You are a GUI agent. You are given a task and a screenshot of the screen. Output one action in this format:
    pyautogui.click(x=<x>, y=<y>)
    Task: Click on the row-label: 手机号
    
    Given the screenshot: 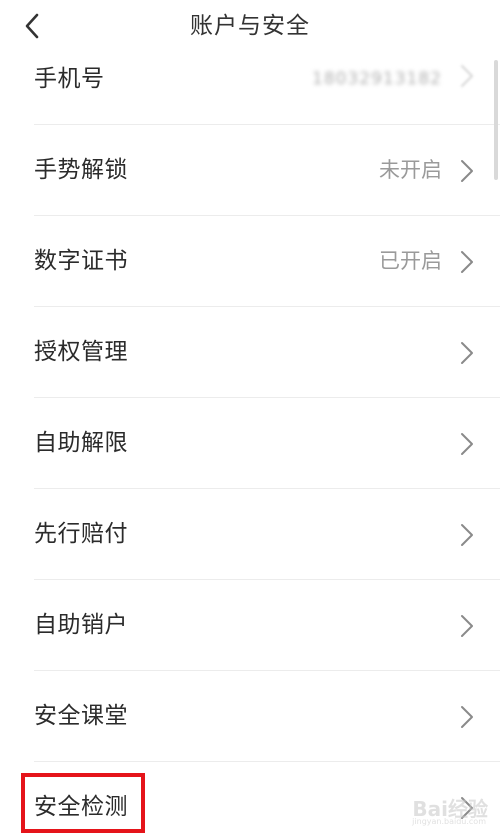 What is the action you would take?
    pyautogui.click(x=69, y=79)
    